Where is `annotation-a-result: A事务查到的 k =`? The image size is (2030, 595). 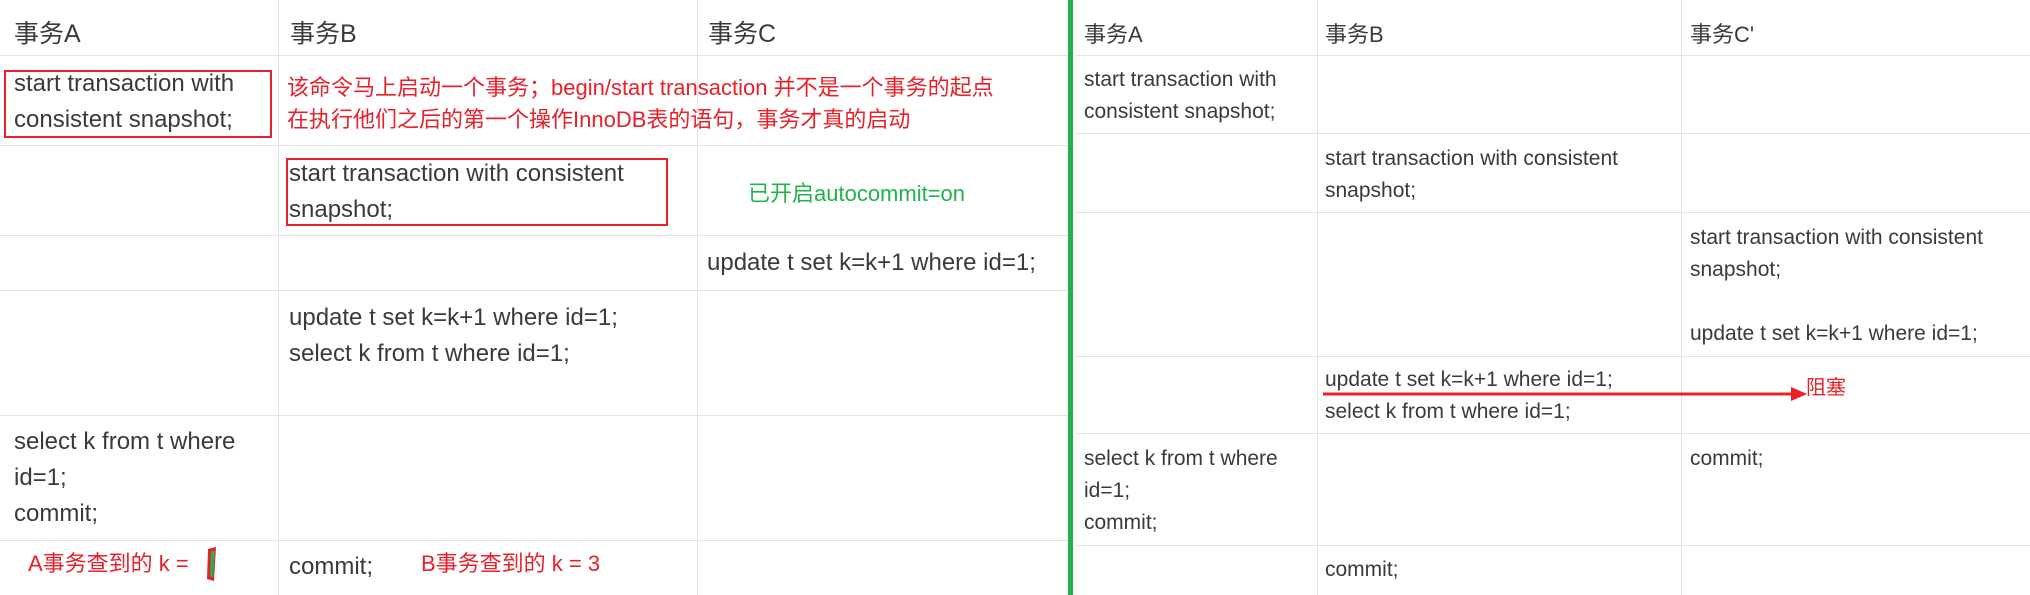
annotation-a-result: A事务查到的 k = is located at coordinates (108, 563).